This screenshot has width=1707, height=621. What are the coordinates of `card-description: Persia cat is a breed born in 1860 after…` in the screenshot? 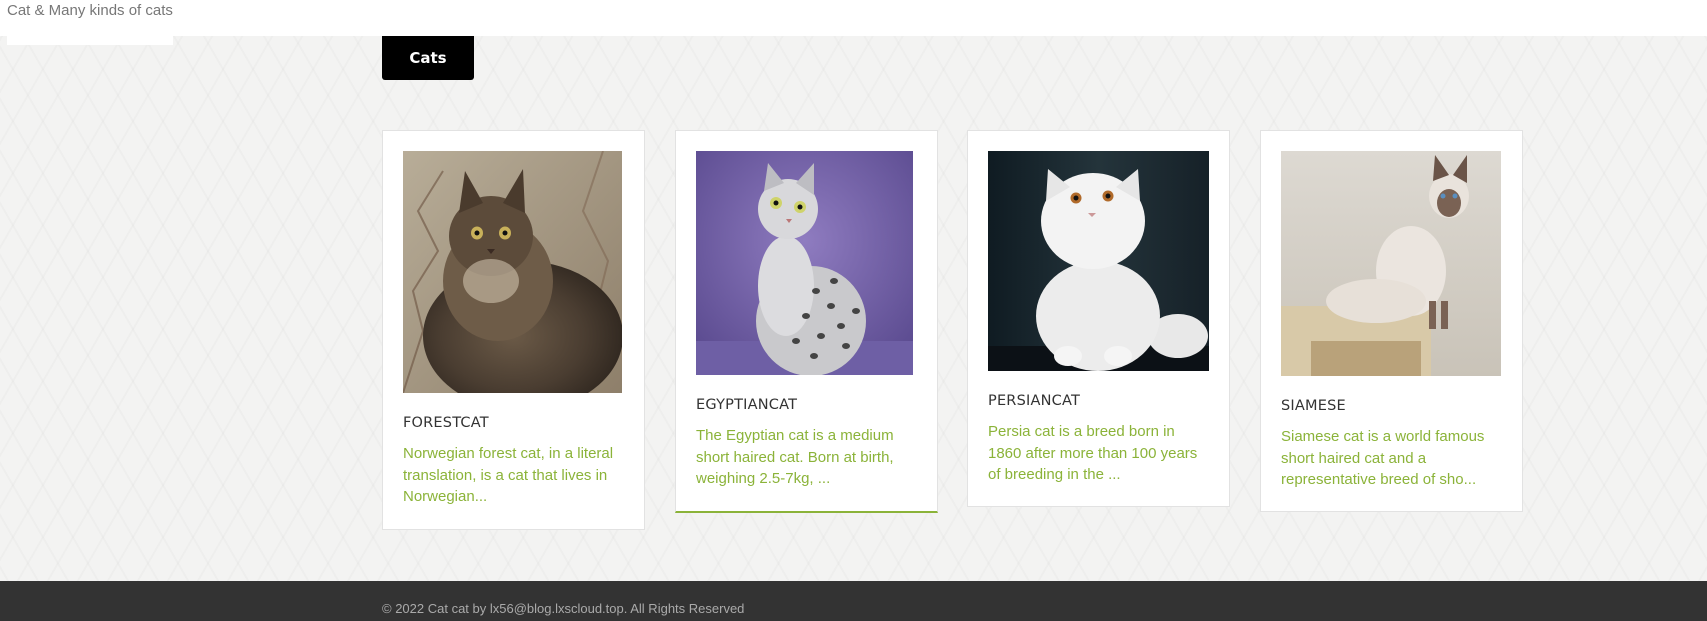 It's located at (1093, 453).